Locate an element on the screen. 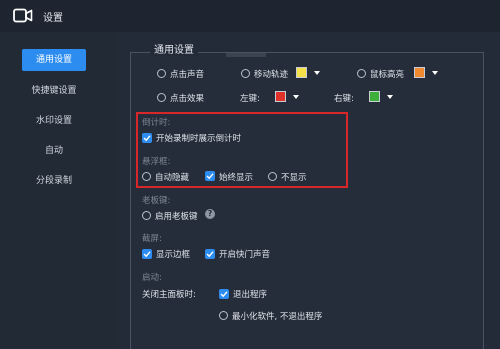  minimize-label: 最小化软件, 不退出程序 is located at coordinates (277, 317).